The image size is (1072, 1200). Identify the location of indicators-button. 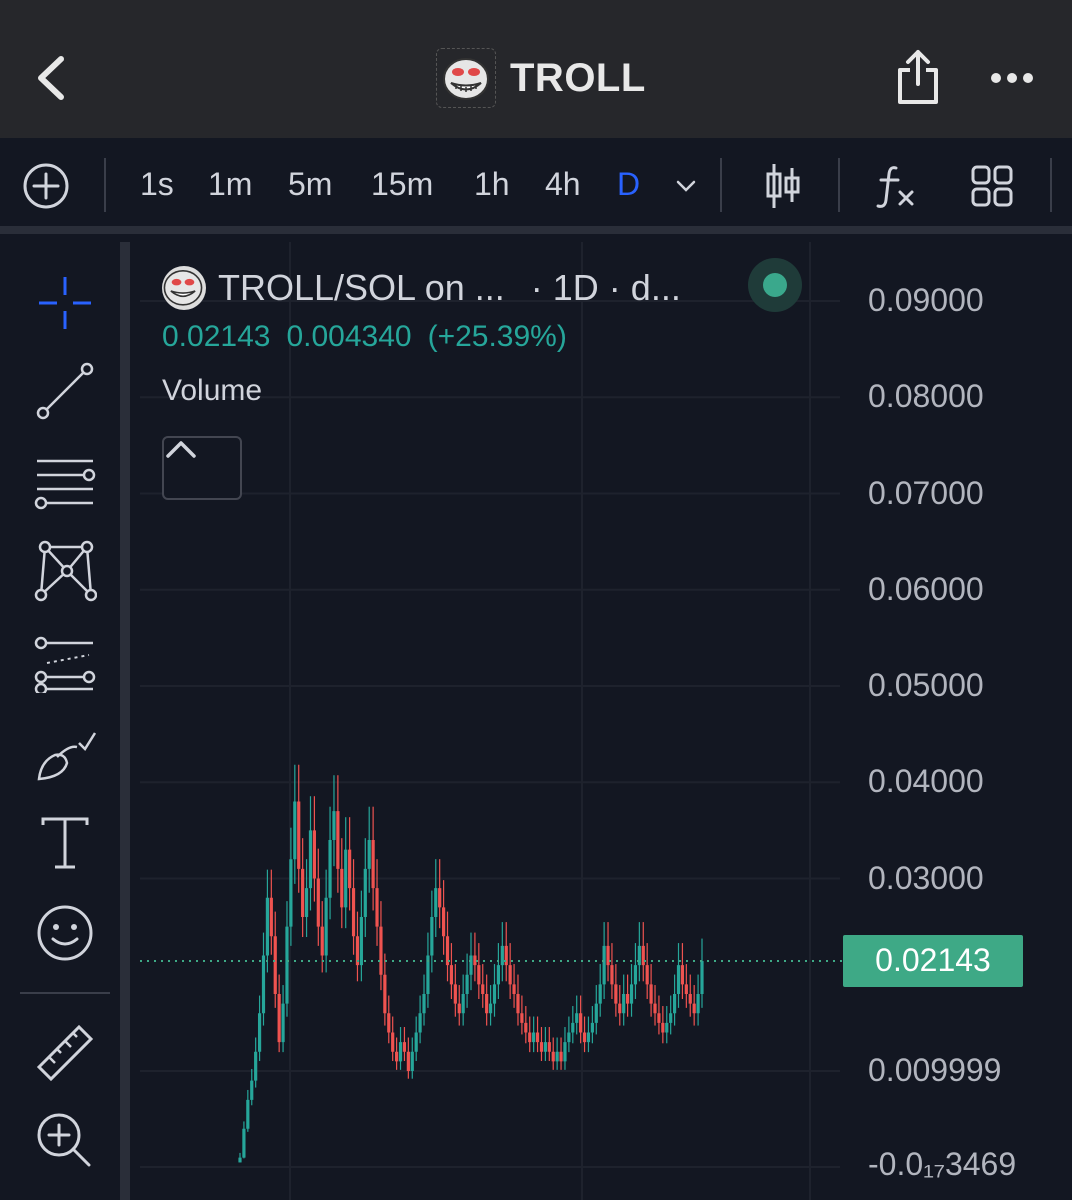
(896, 186).